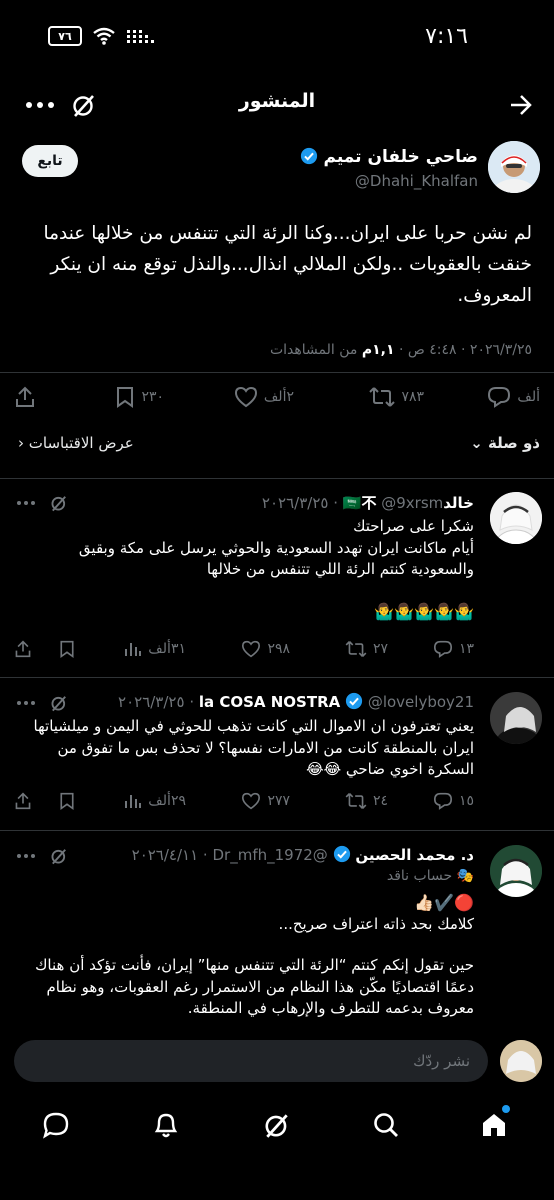 The height and width of the screenshot is (1200, 554). I want to click on reply-header: د. محمد الحصين @Dr_mfh_1972 · ٢٠٢٦/٤/١١, so click(302, 854).